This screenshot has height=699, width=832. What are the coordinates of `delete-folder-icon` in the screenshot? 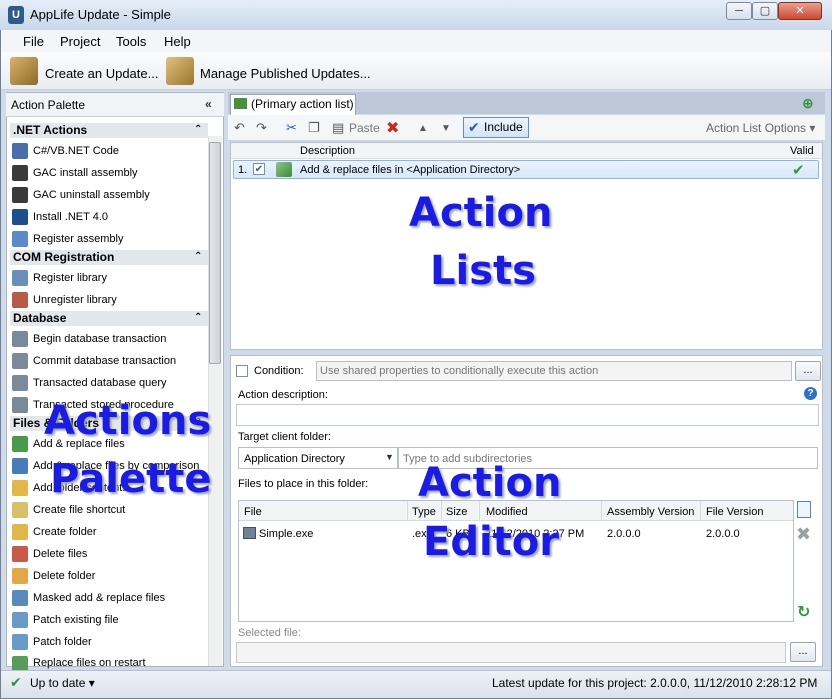 It's located at (20, 576).